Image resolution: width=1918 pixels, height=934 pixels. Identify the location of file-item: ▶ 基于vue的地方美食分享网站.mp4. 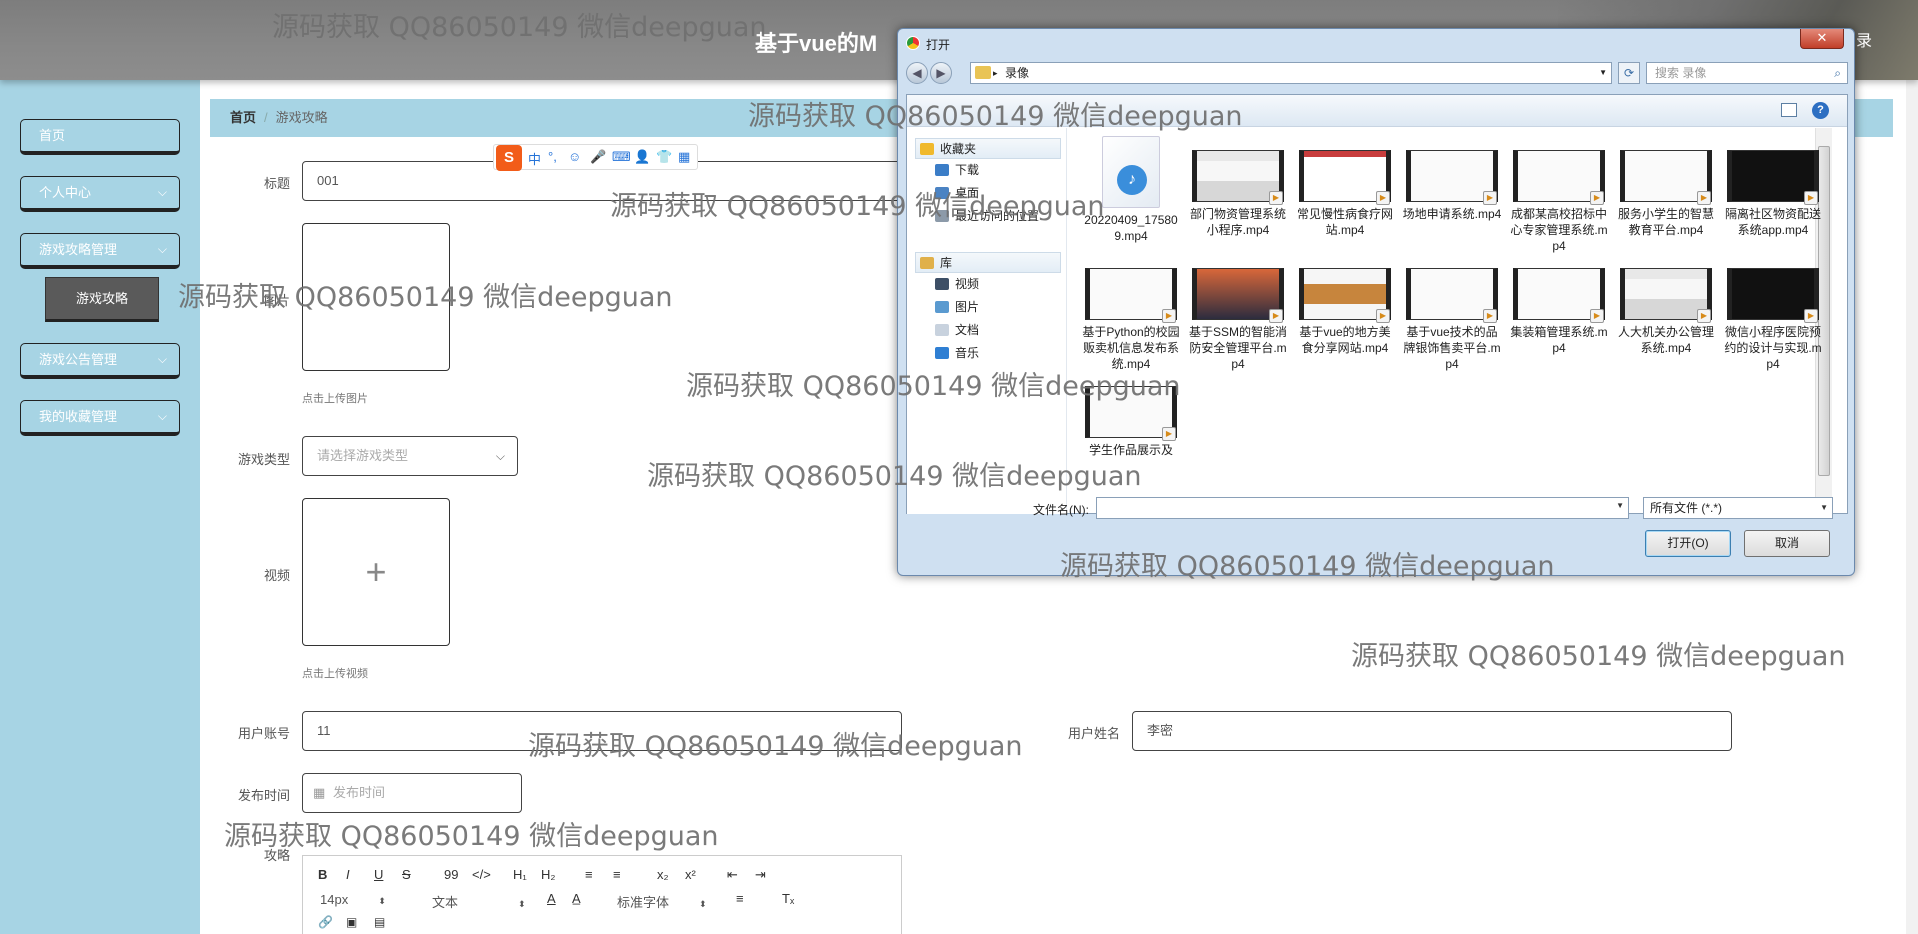
(1345, 313).